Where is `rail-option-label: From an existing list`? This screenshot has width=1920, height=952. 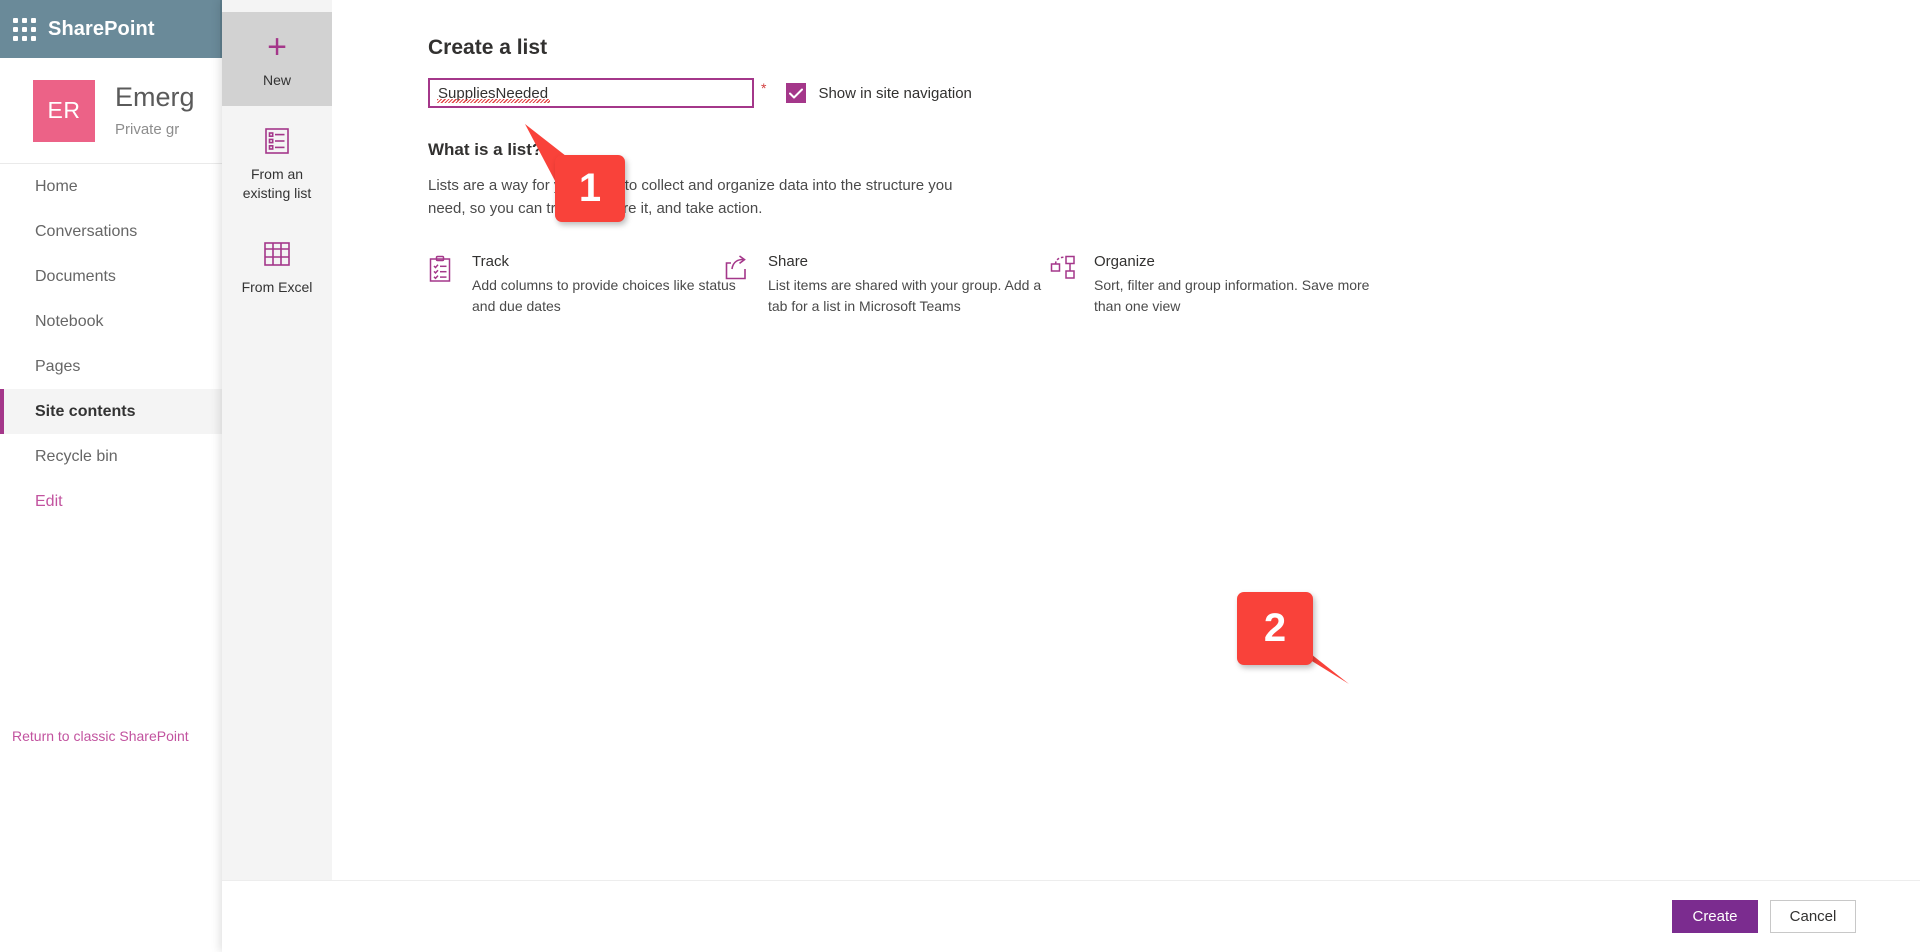 rail-option-label: From an existing list is located at coordinates (277, 183).